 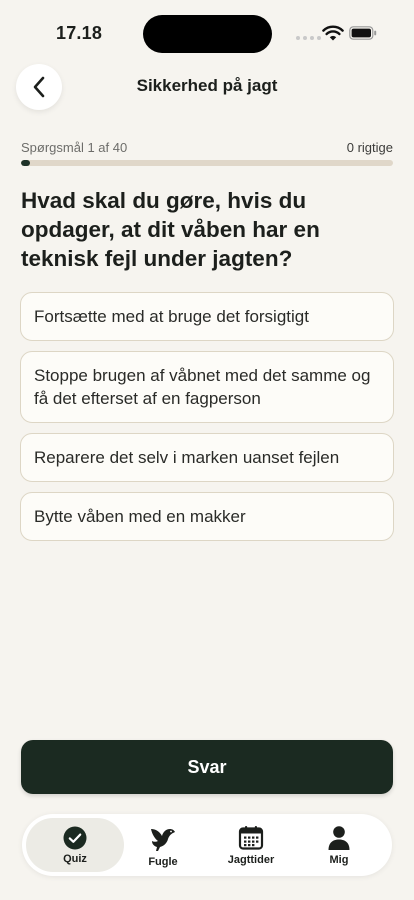 I want to click on progress-label: Spørgsmål 1 af 40, so click(x=74, y=147).